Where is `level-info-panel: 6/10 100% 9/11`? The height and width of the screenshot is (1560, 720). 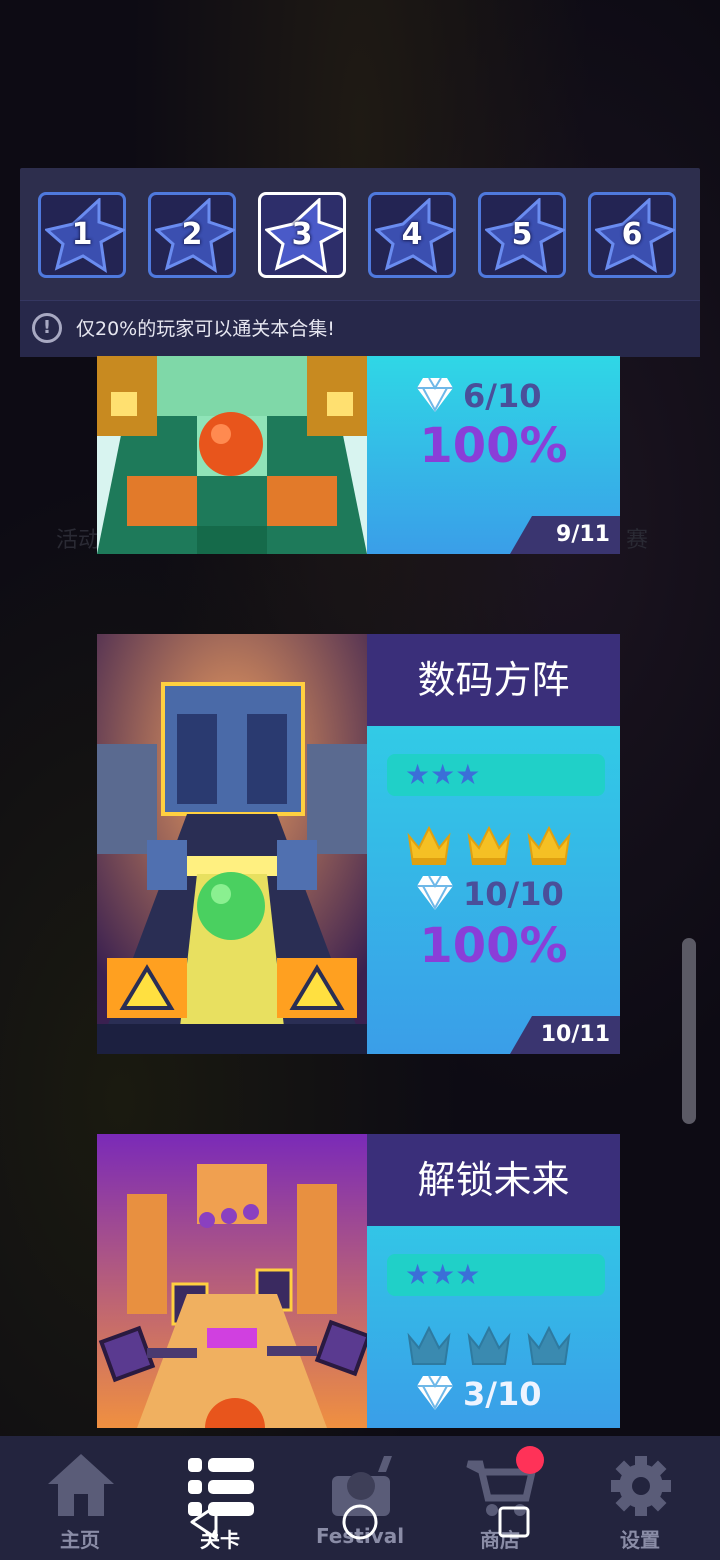 level-info-panel: 6/10 100% 9/11 is located at coordinates (493, 455).